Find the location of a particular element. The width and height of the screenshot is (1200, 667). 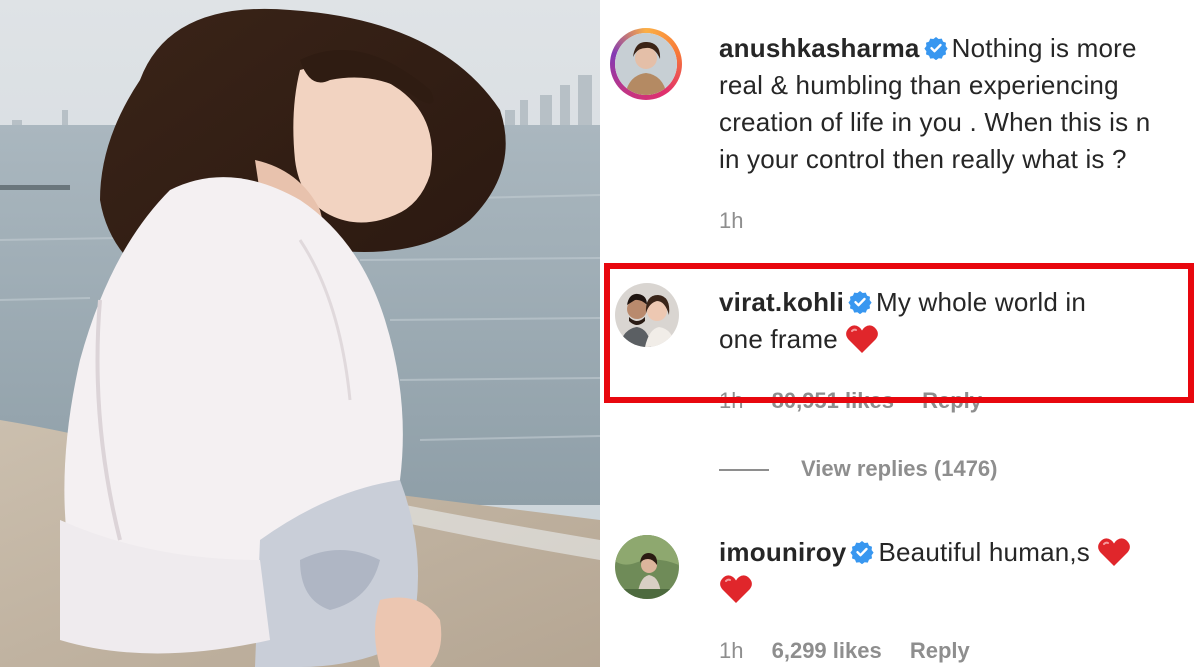

comment-username: anushkasharma is located at coordinates (819, 48).